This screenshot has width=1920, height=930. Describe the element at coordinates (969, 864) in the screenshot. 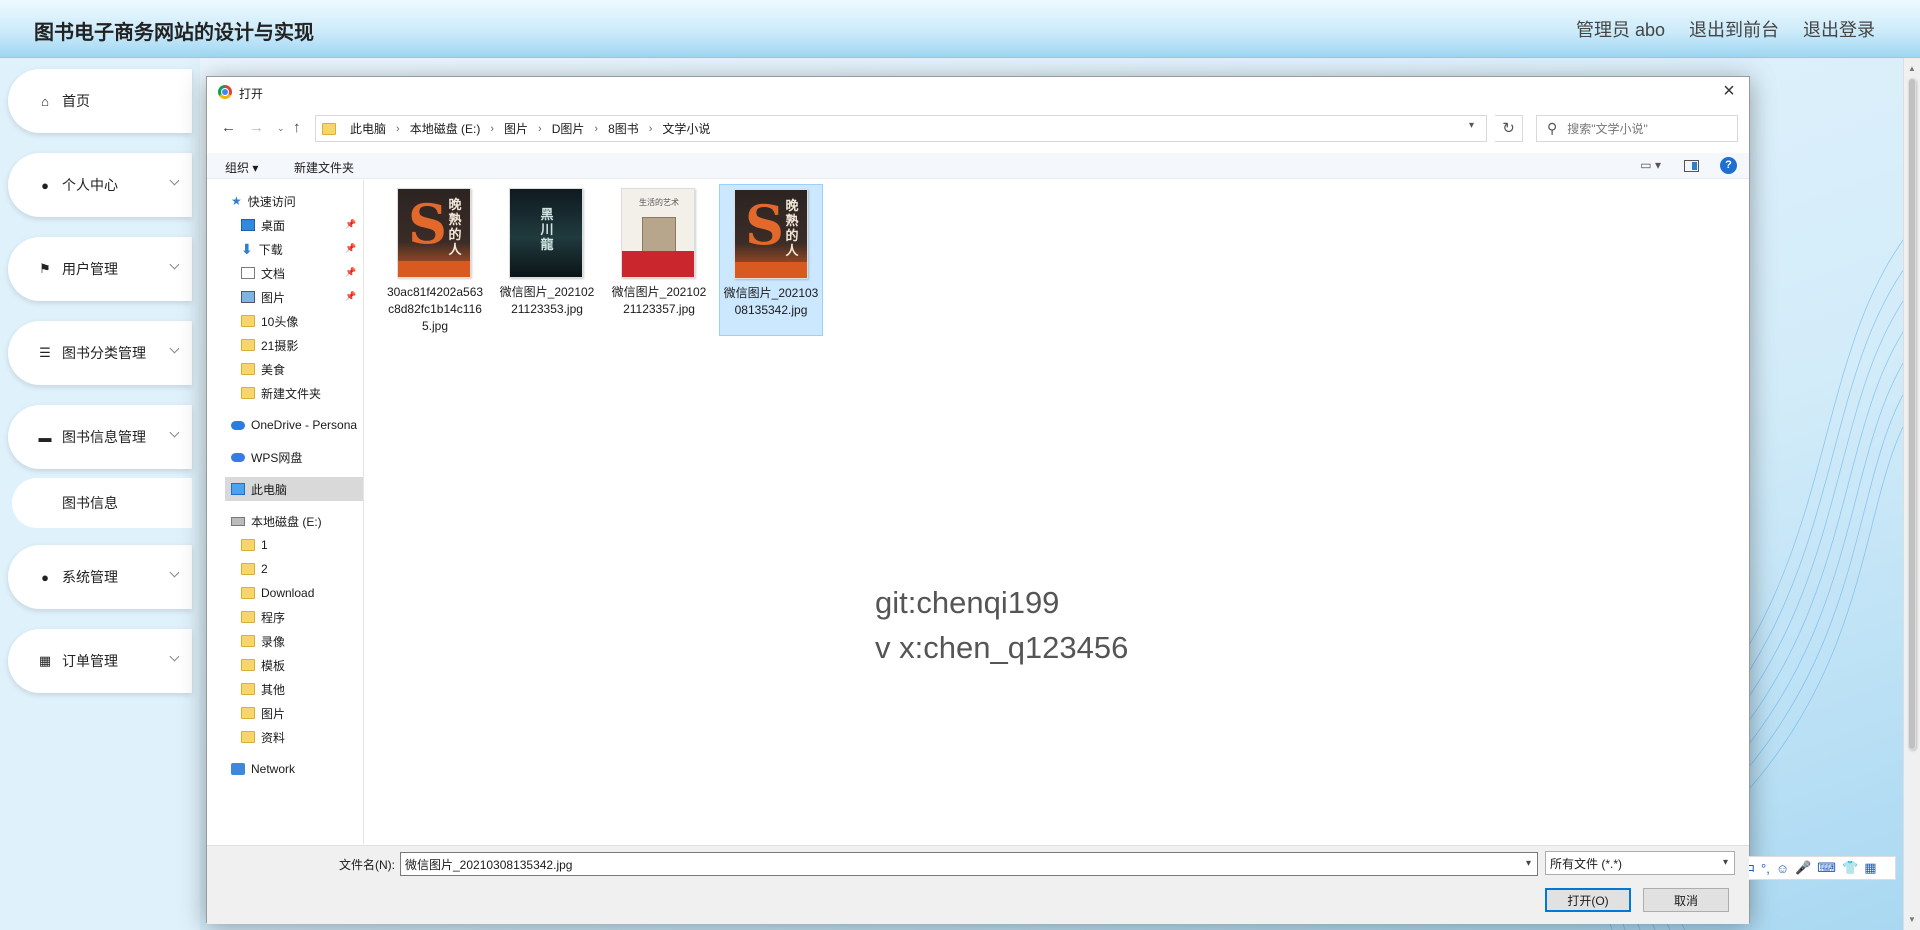

I see `filename-input: 微信图片_20210308135342.jpg ▾` at that location.